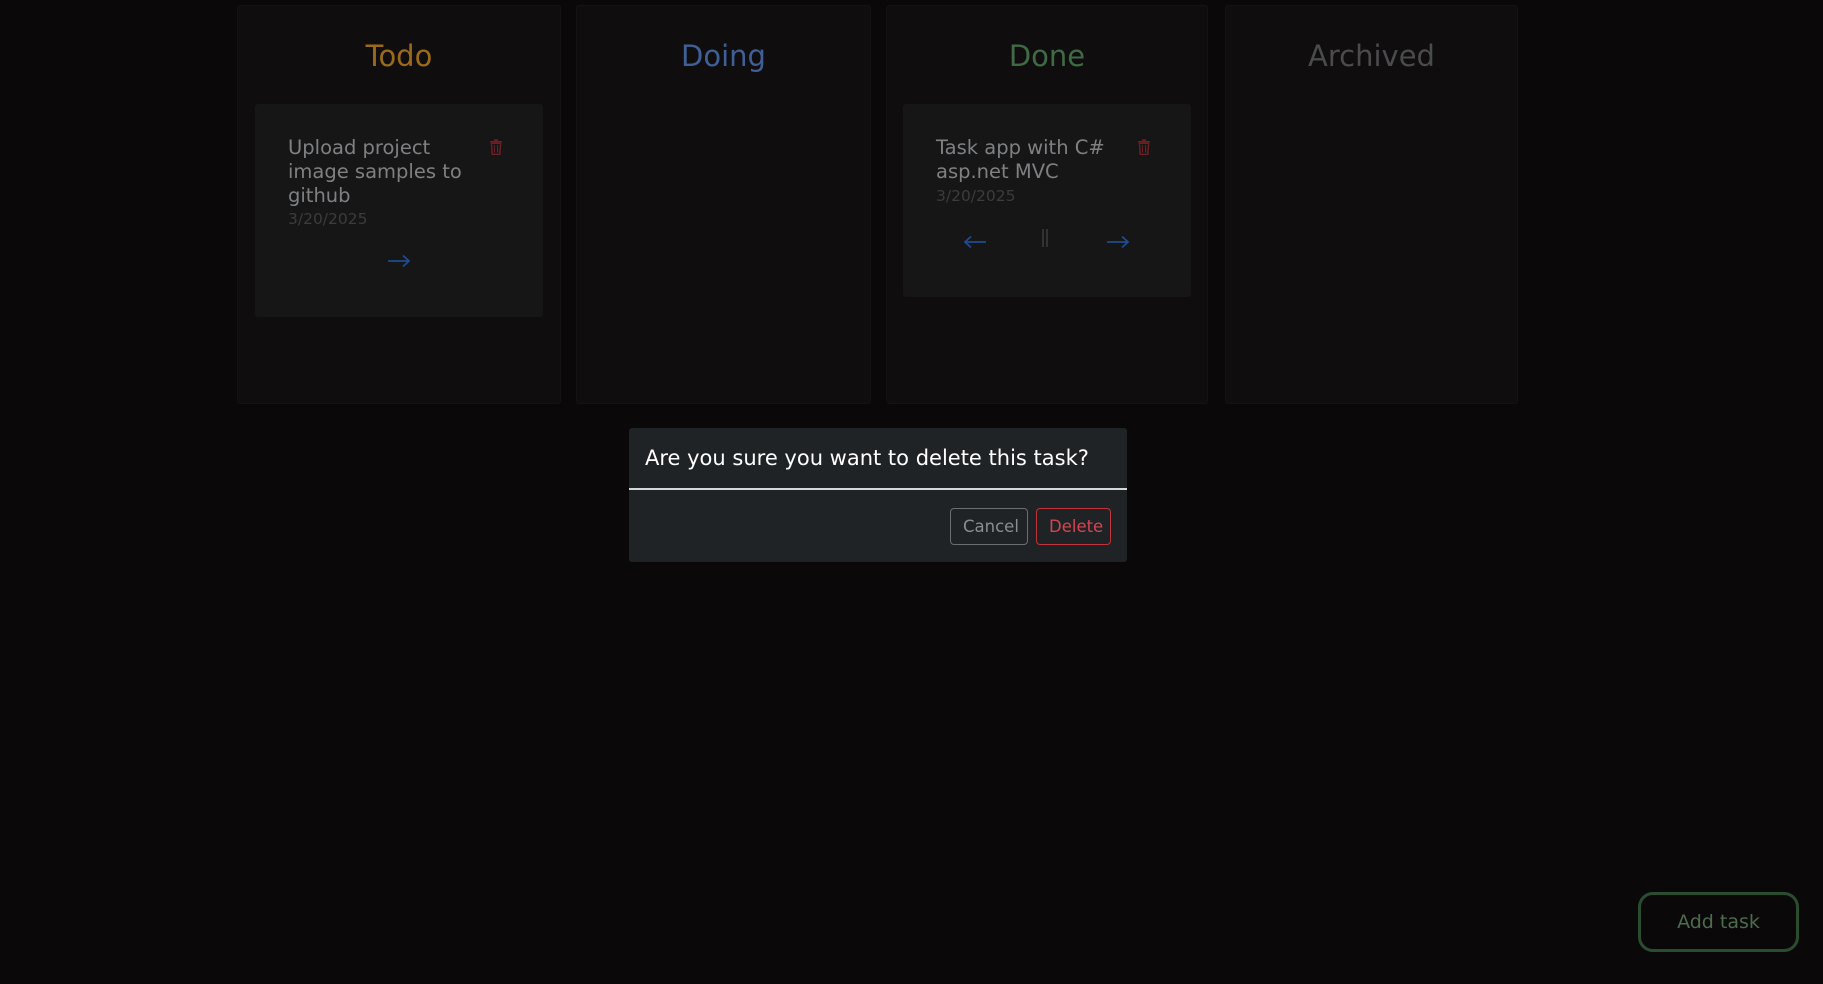  What do you see at coordinates (1073, 526) in the screenshot?
I see `delete-button: Delete` at bounding box center [1073, 526].